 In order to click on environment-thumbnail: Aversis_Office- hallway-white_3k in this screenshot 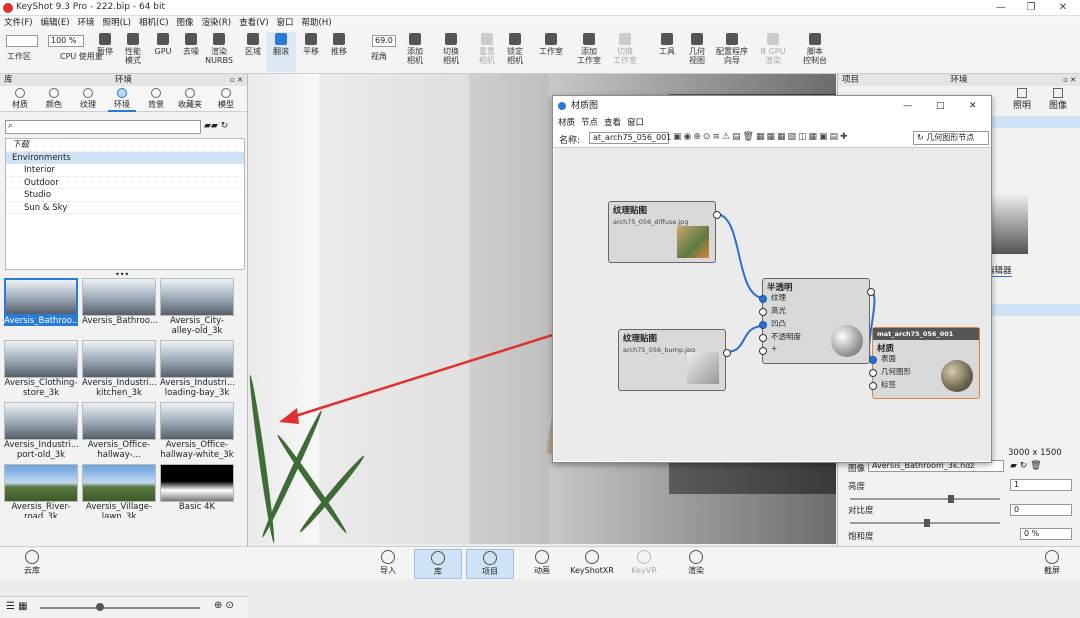, I will do `click(197, 432)`.